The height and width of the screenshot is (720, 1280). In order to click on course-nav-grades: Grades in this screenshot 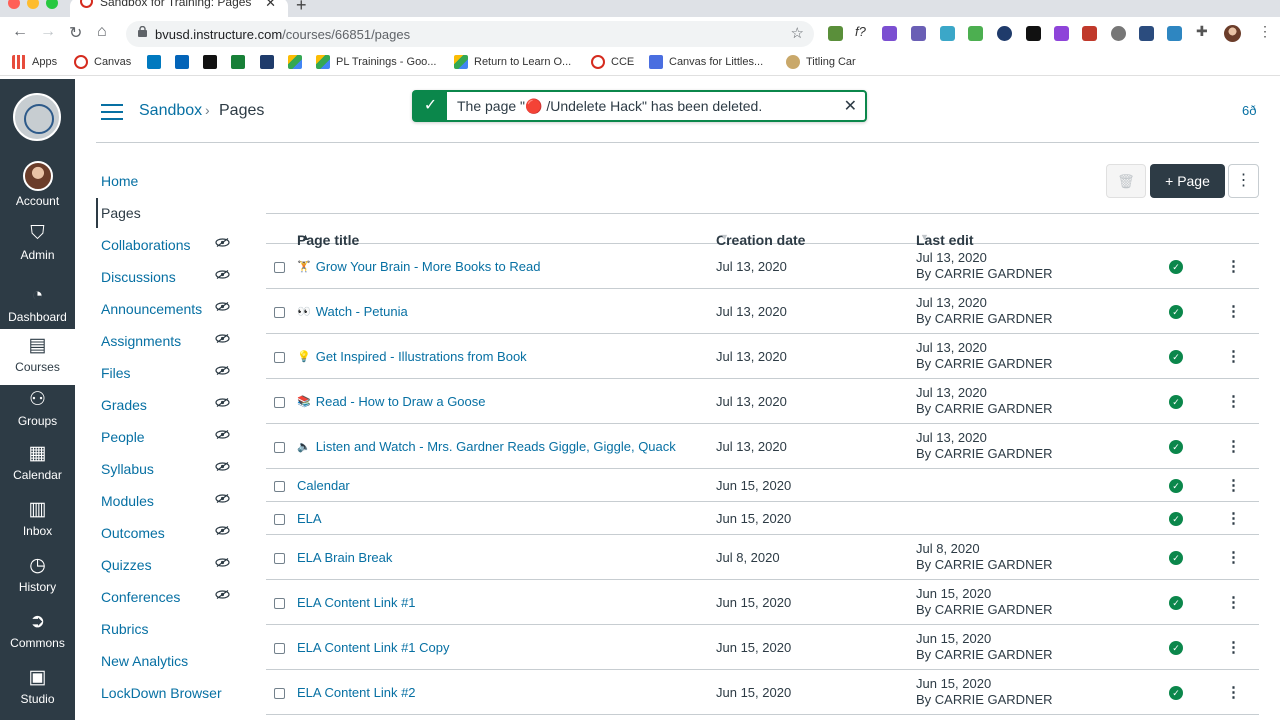, I will do `click(124, 405)`.